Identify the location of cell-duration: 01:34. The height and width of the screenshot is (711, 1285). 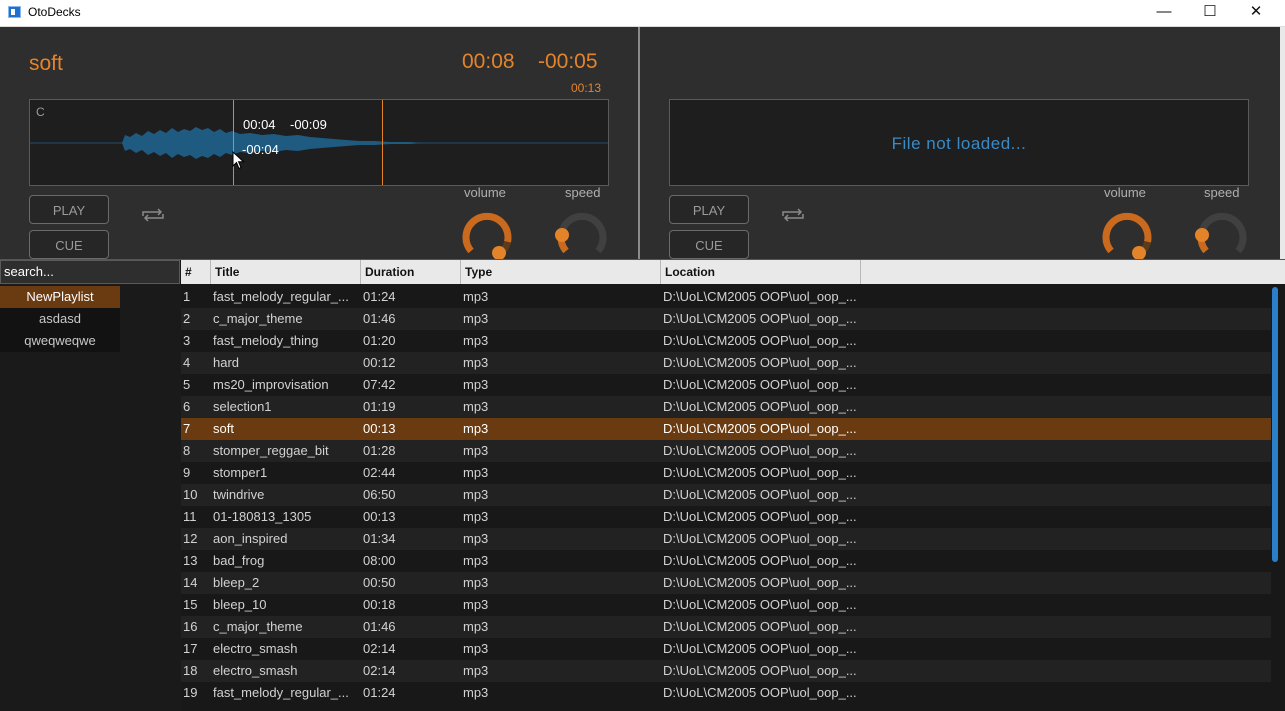
(379, 538).